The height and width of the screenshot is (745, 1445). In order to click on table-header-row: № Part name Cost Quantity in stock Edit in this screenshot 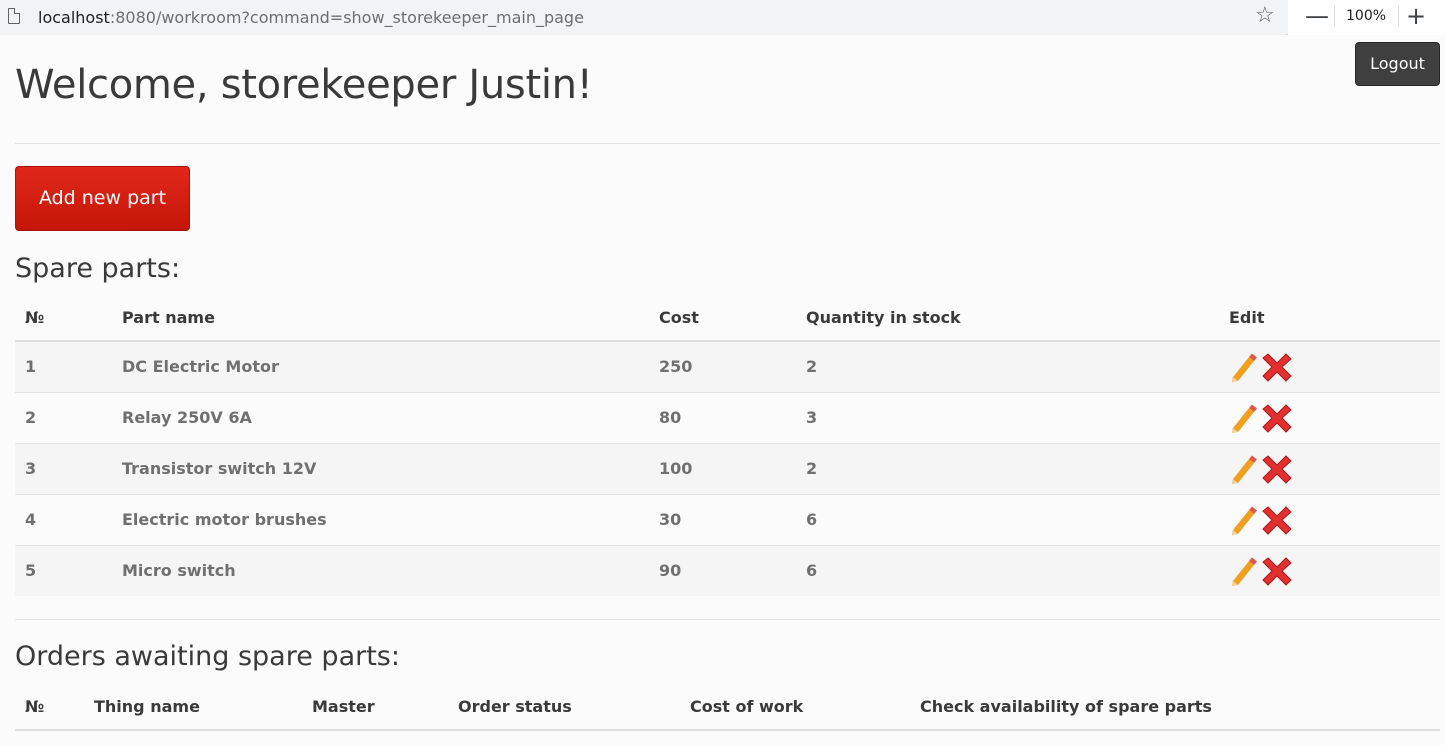, I will do `click(727, 318)`.